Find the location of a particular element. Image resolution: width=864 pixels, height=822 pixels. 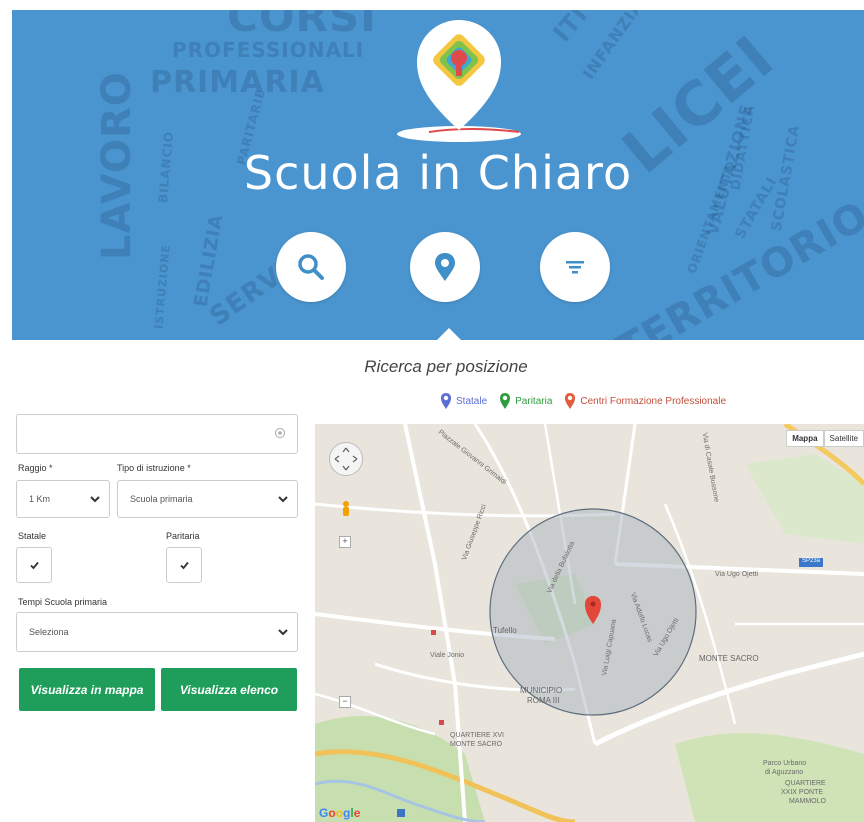

search-heading: Ricerca per posizione is located at coordinates (446, 366).